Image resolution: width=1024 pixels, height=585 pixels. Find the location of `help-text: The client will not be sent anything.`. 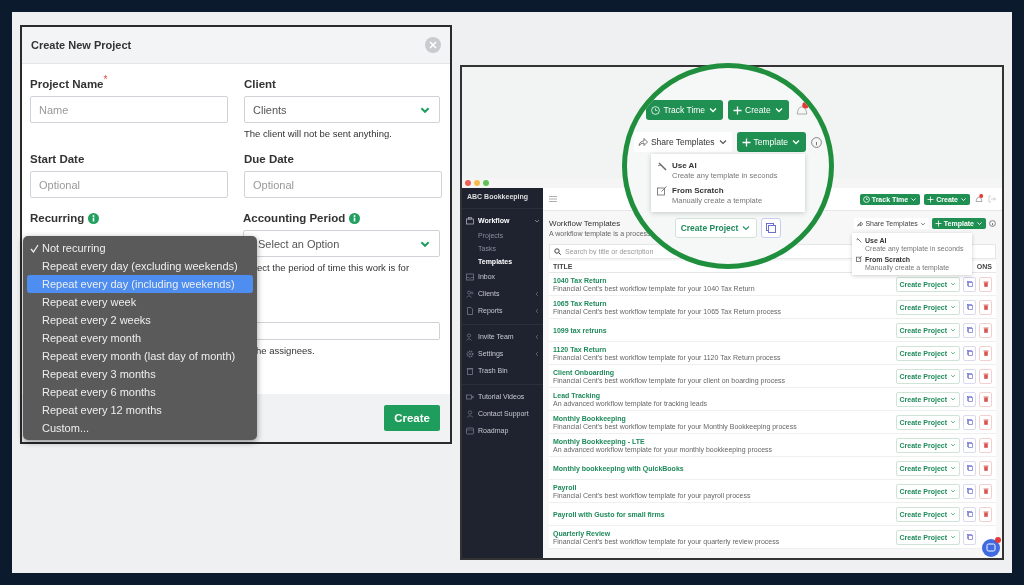

help-text: The client will not be sent anything. is located at coordinates (318, 133).